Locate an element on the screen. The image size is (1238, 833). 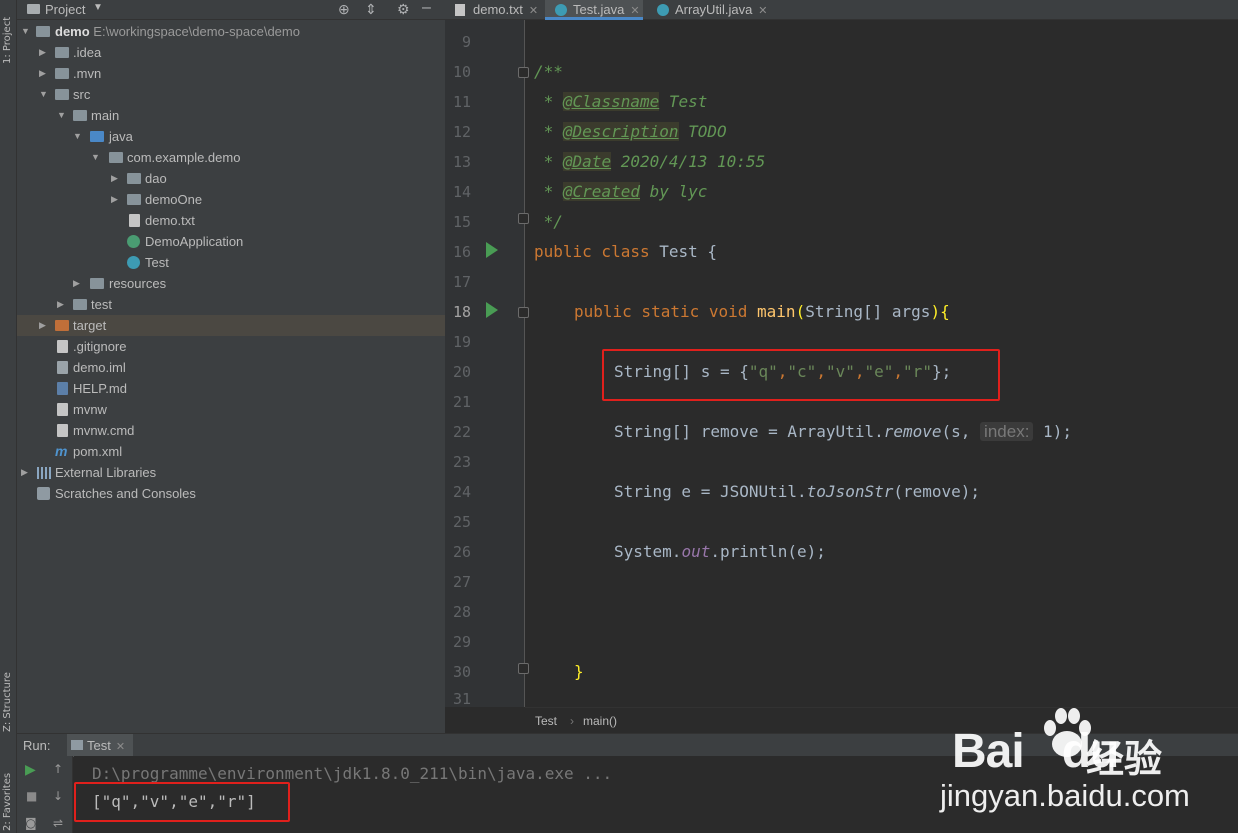
tree-item-resources: ▶ resources is located at coordinates (231, 283).